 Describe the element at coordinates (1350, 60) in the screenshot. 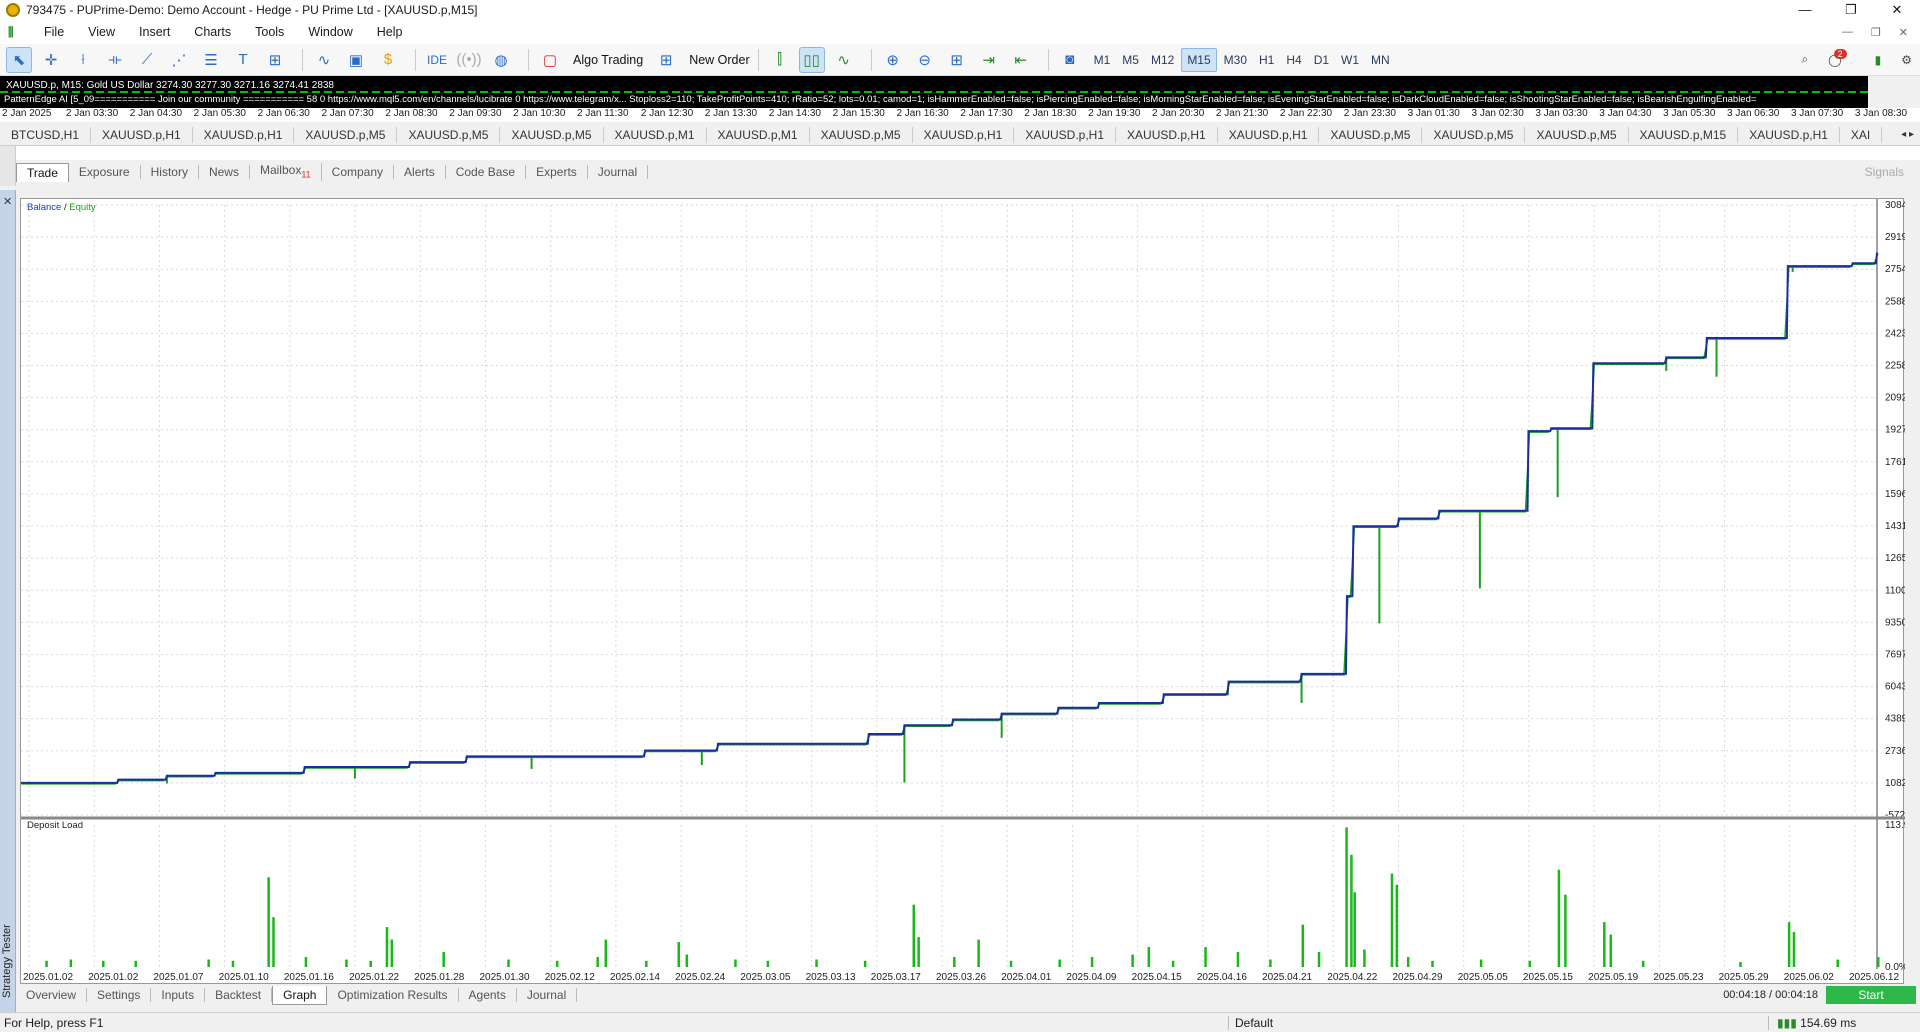

I see `timeframe-w1: W1` at that location.